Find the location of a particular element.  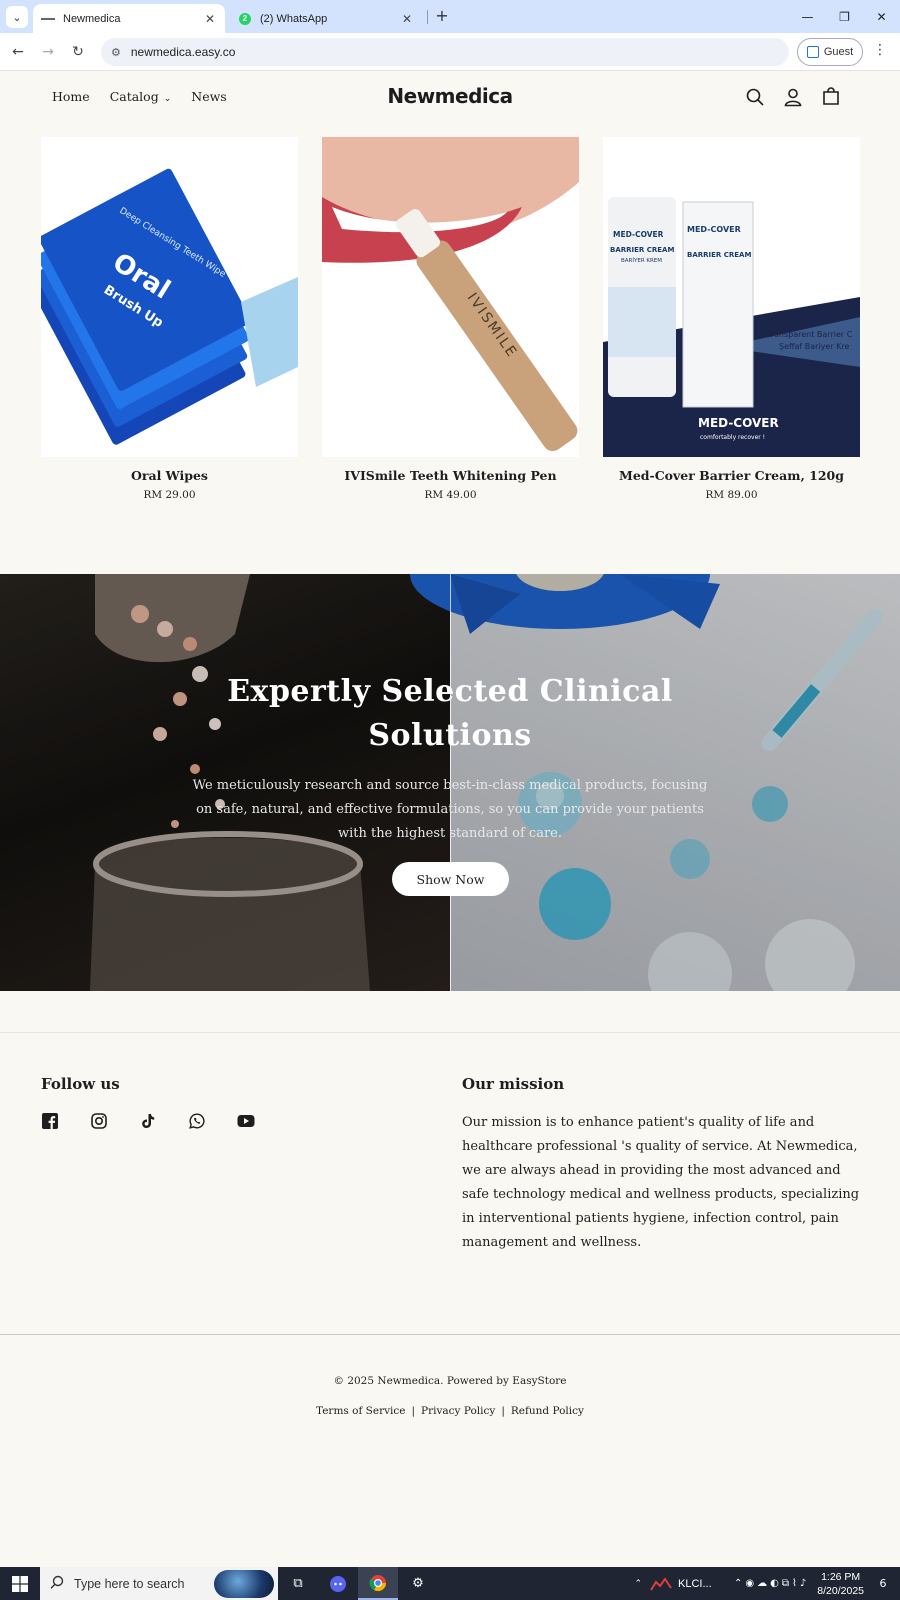

mission-title: Our mission is located at coordinates (513, 1084).